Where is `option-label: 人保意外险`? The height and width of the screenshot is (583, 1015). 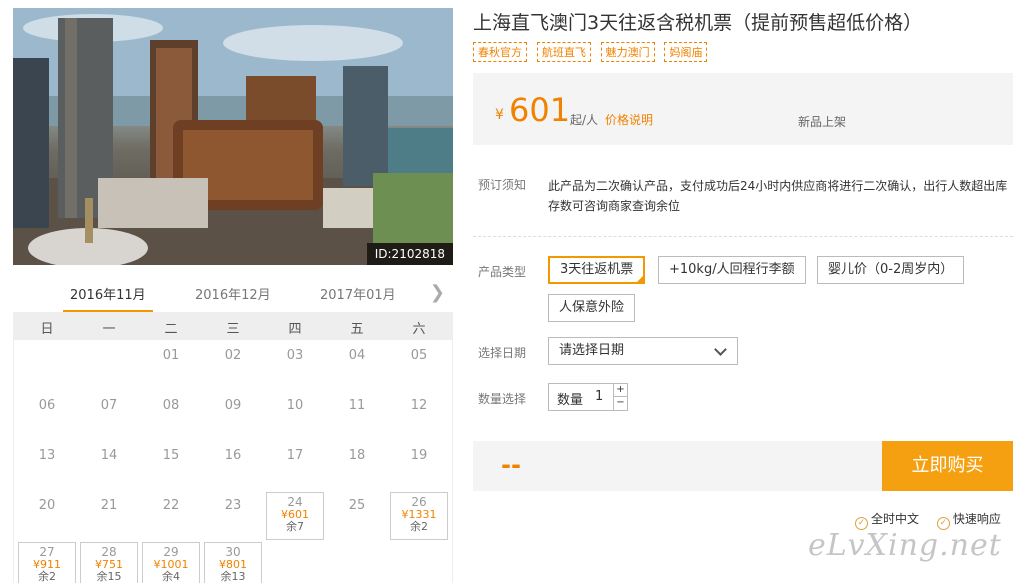
option-label: 人保意外险 is located at coordinates (592, 307).